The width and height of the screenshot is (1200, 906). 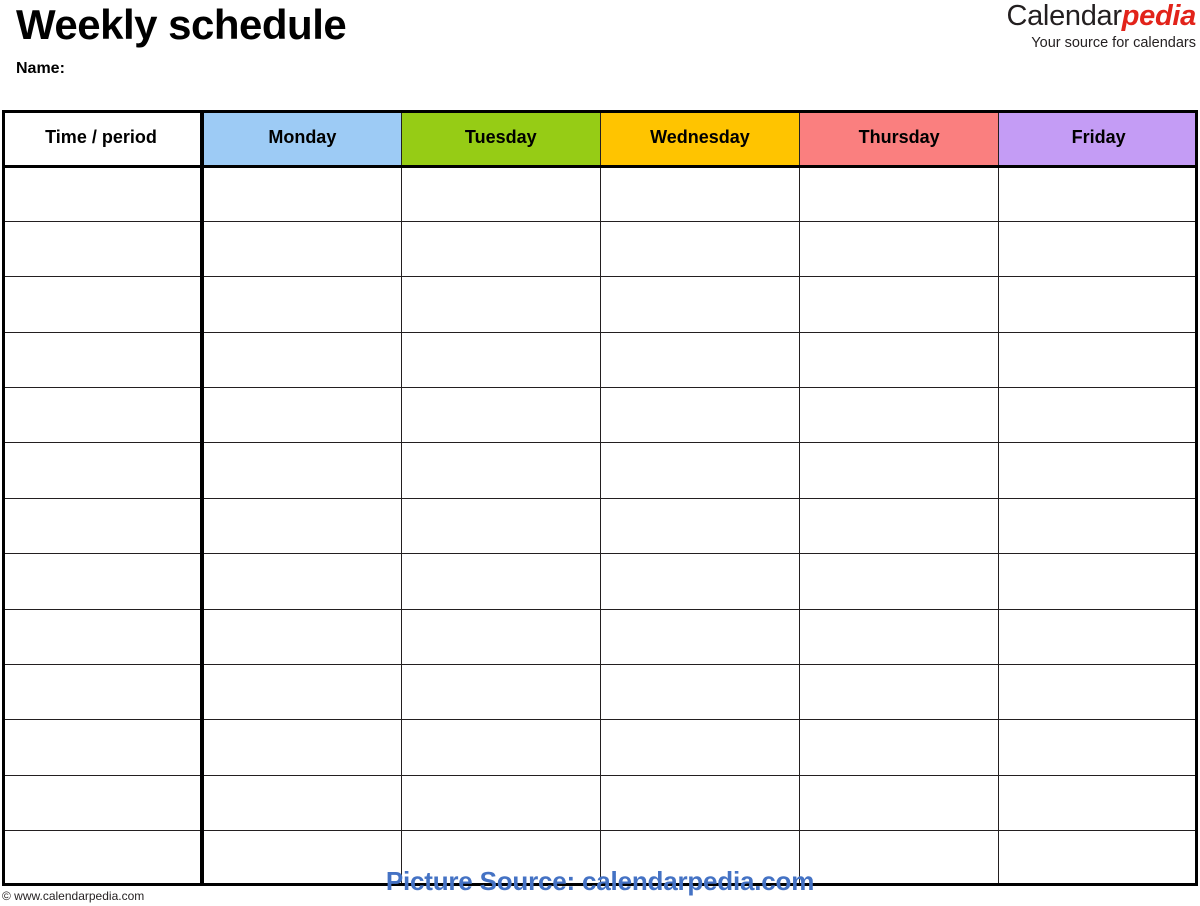 What do you see at coordinates (181, 24) in the screenshot?
I see `page-title: Weekly schedule` at bounding box center [181, 24].